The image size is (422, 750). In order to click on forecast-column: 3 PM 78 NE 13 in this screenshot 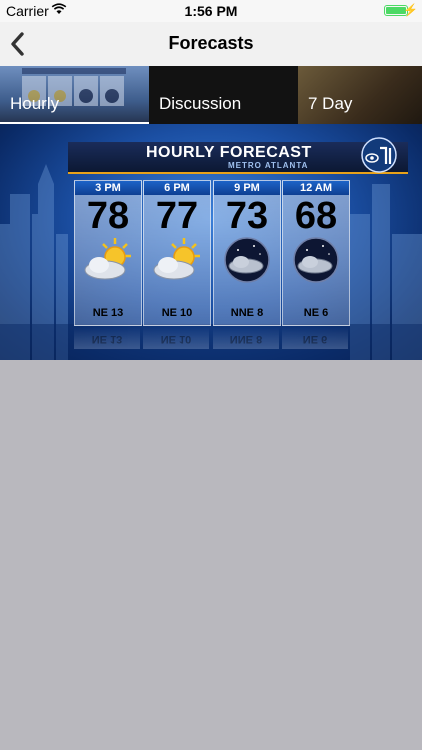, I will do `click(108, 253)`.